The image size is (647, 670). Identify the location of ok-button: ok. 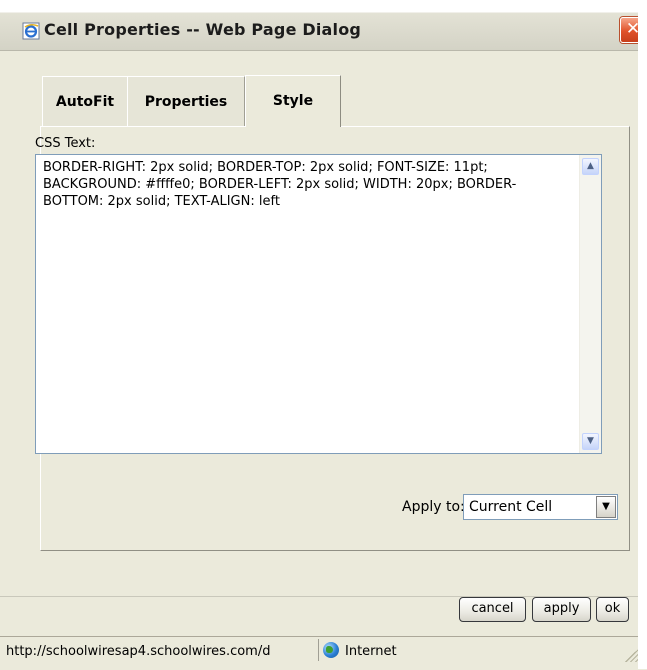
(612, 609).